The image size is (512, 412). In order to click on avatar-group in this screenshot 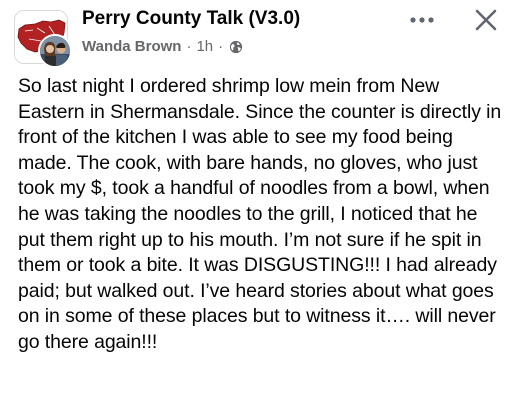, I will do `click(43, 39)`.